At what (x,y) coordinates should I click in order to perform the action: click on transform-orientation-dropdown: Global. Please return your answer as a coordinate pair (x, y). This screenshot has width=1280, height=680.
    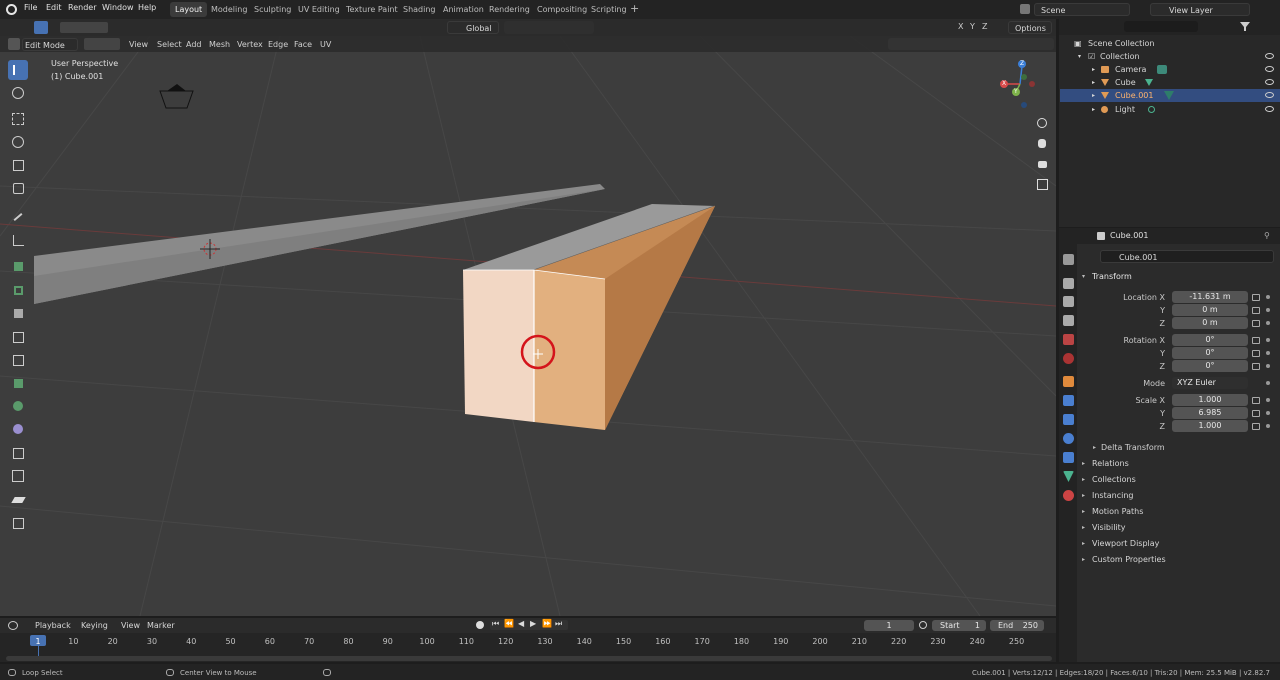
    Looking at the image, I should click on (473, 27).